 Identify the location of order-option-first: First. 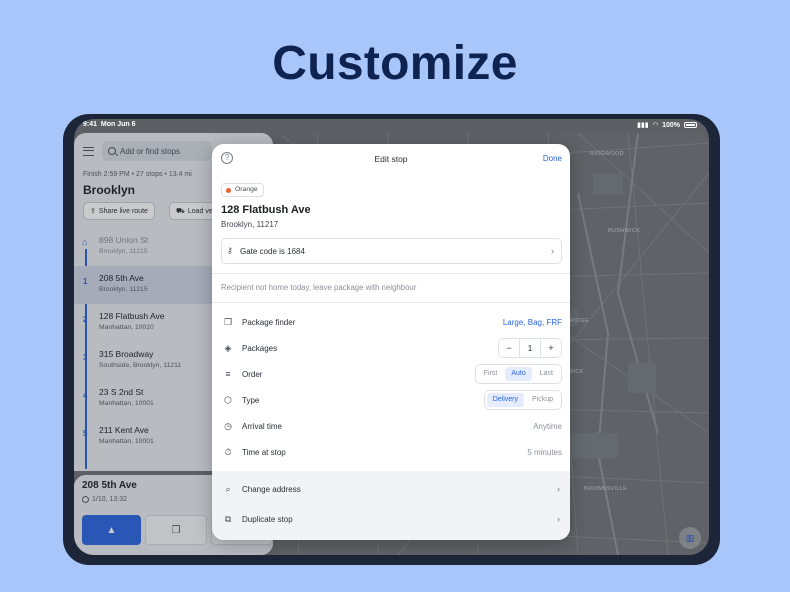
(491, 374).